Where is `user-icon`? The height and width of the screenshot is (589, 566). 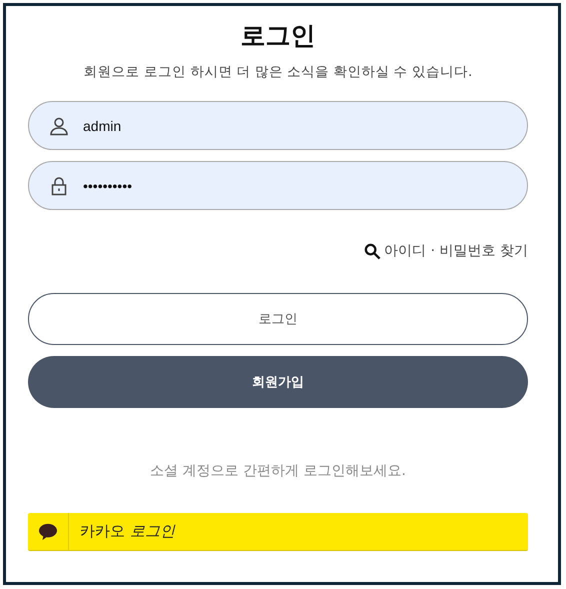 user-icon is located at coordinates (59, 126).